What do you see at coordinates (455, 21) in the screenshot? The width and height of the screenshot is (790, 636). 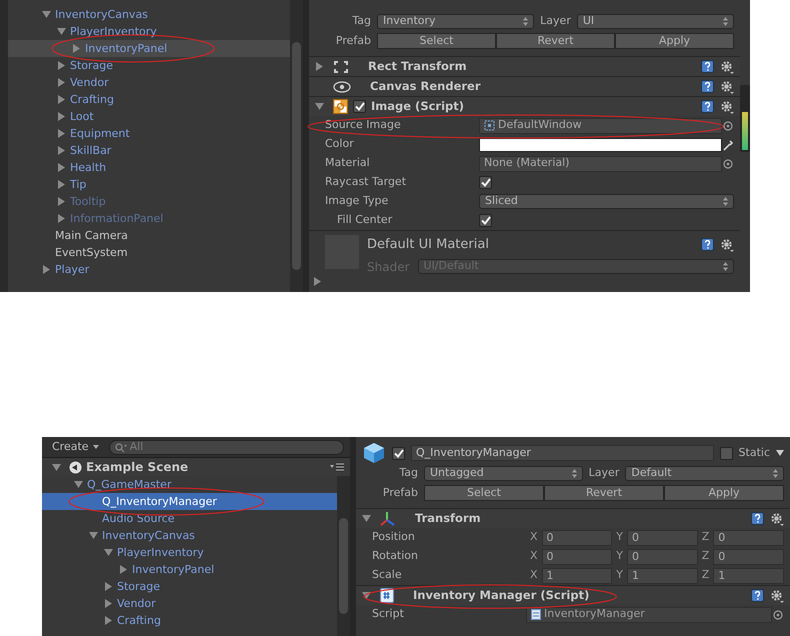 I see `dropdown: Inventory` at bounding box center [455, 21].